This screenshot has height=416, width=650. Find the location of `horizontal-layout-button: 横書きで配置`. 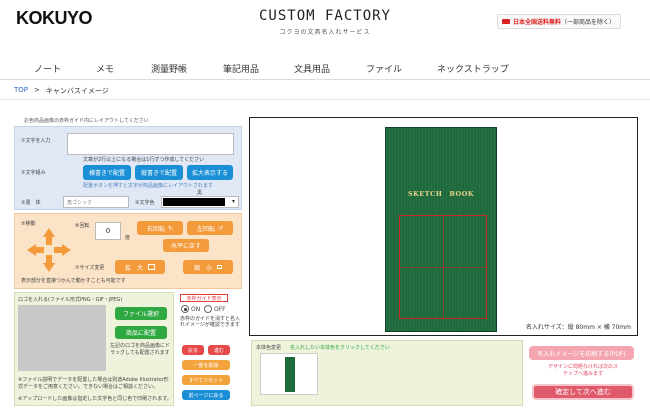

horizontal-layout-button: 横書きで配置 is located at coordinates (107, 172).